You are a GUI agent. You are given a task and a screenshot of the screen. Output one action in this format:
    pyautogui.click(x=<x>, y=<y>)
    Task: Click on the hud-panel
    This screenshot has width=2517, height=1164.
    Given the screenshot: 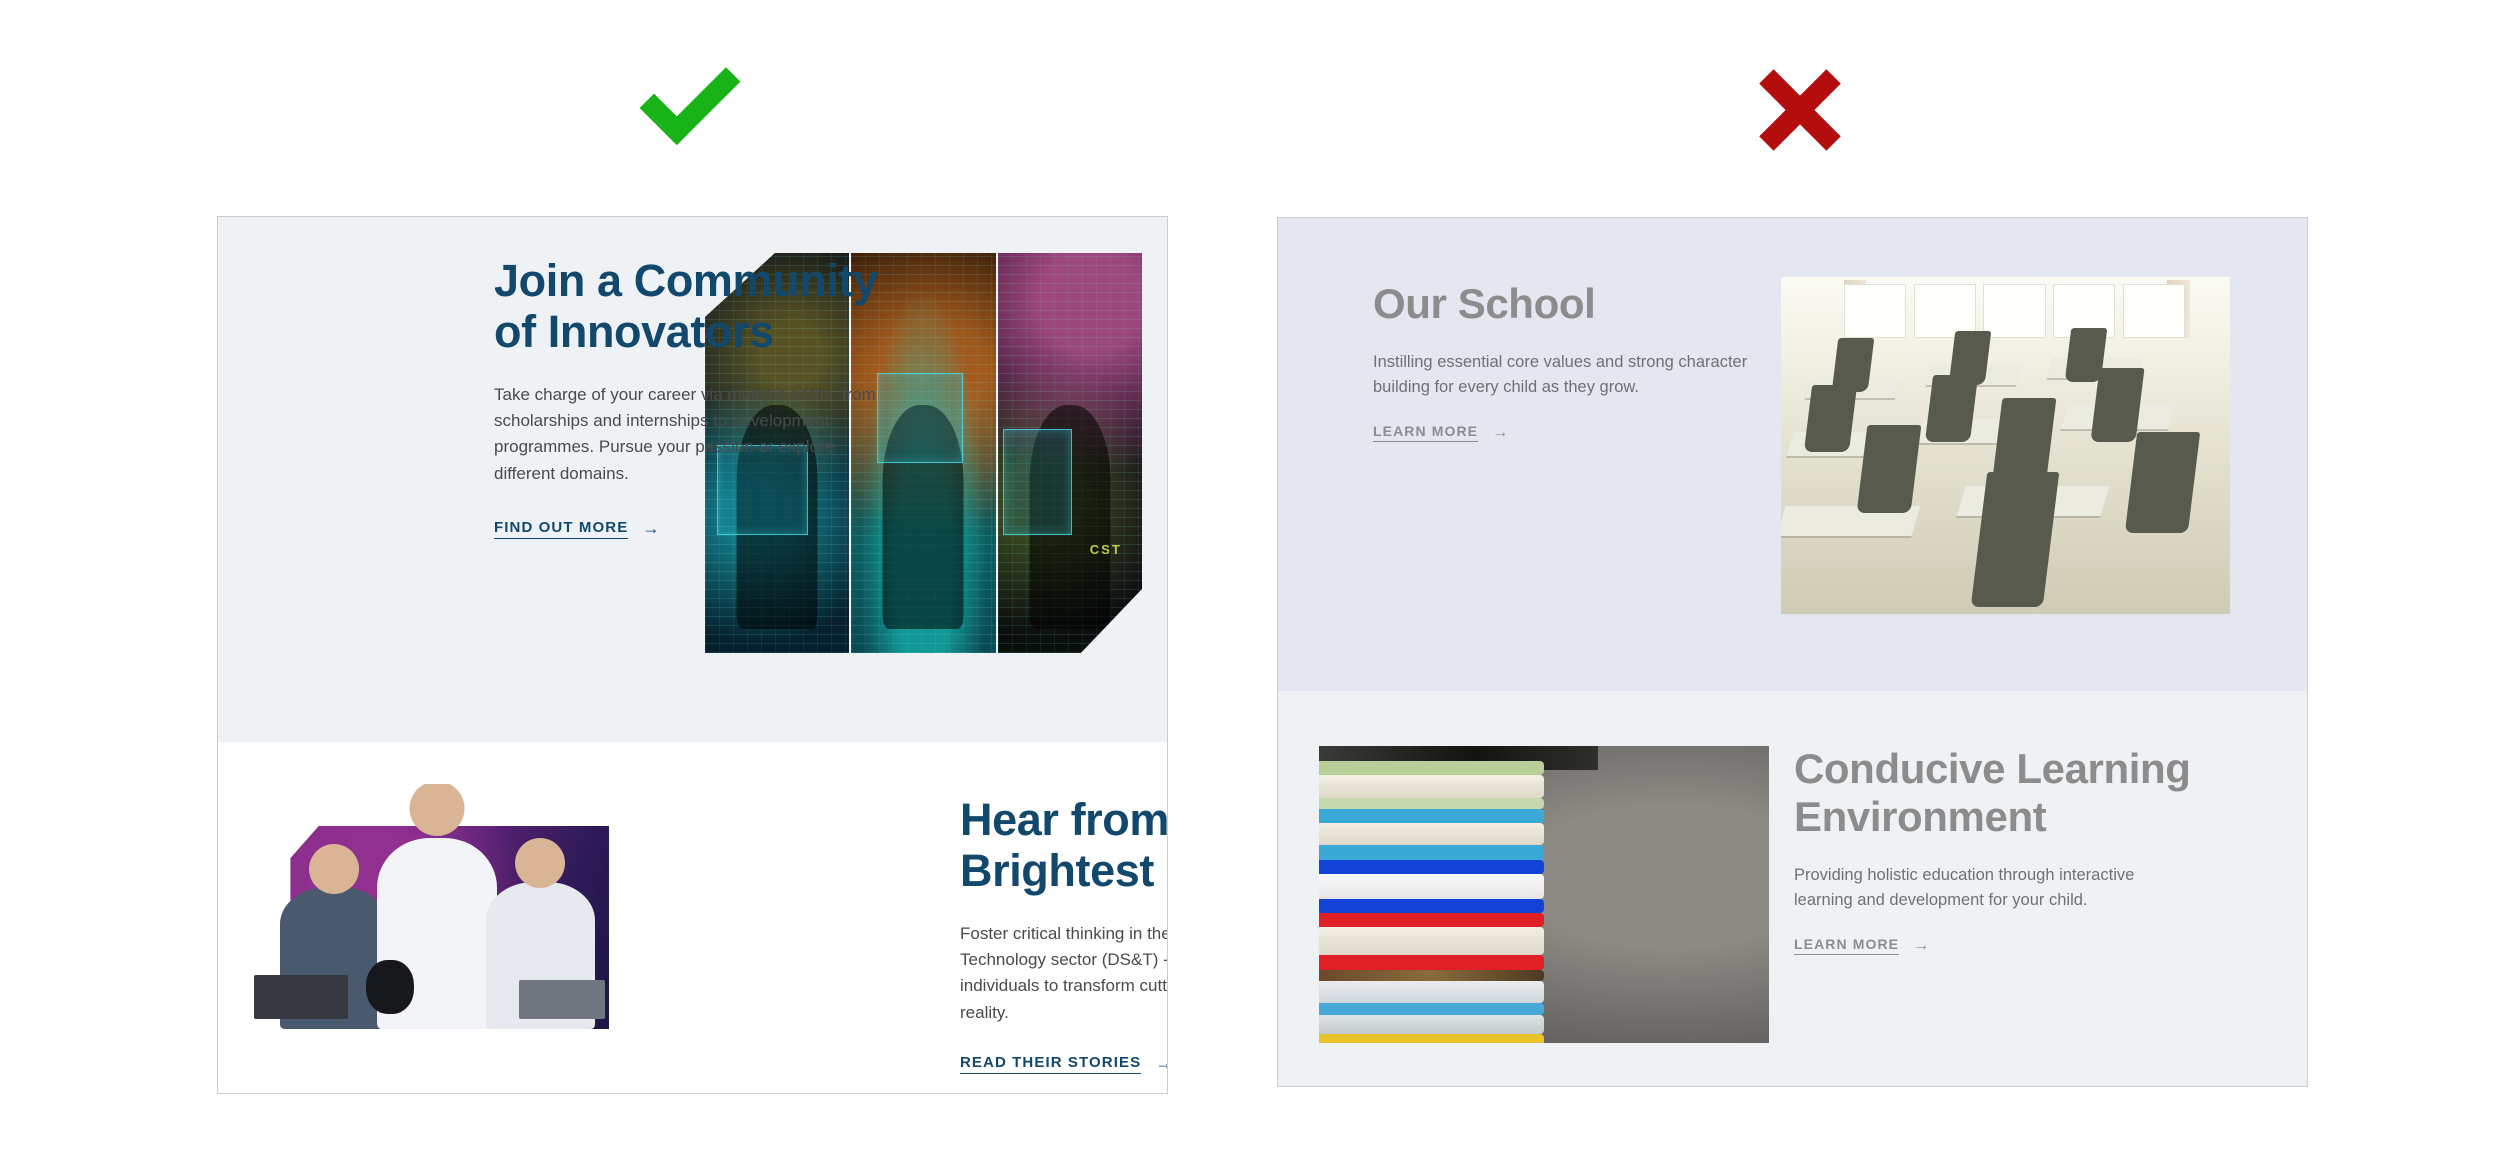 What is the action you would take?
    pyautogui.click(x=1037, y=482)
    